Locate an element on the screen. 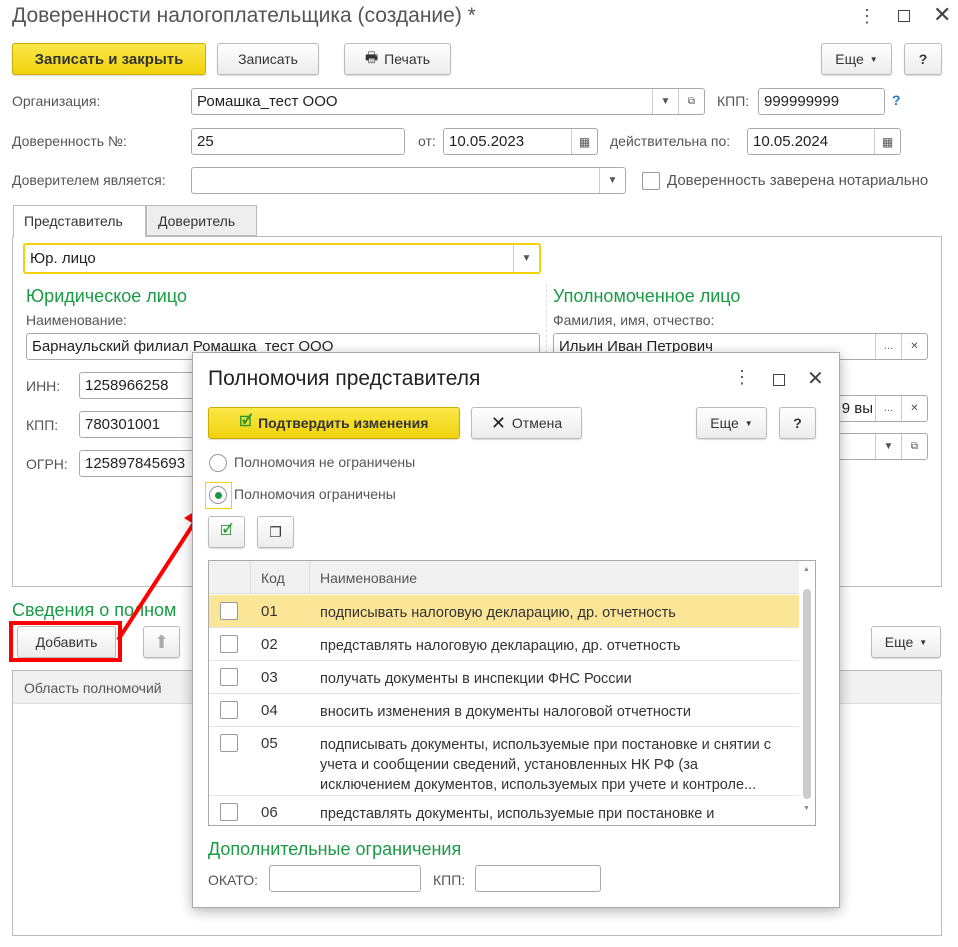  dialog-kpp-label: КПП: is located at coordinates (449, 880).